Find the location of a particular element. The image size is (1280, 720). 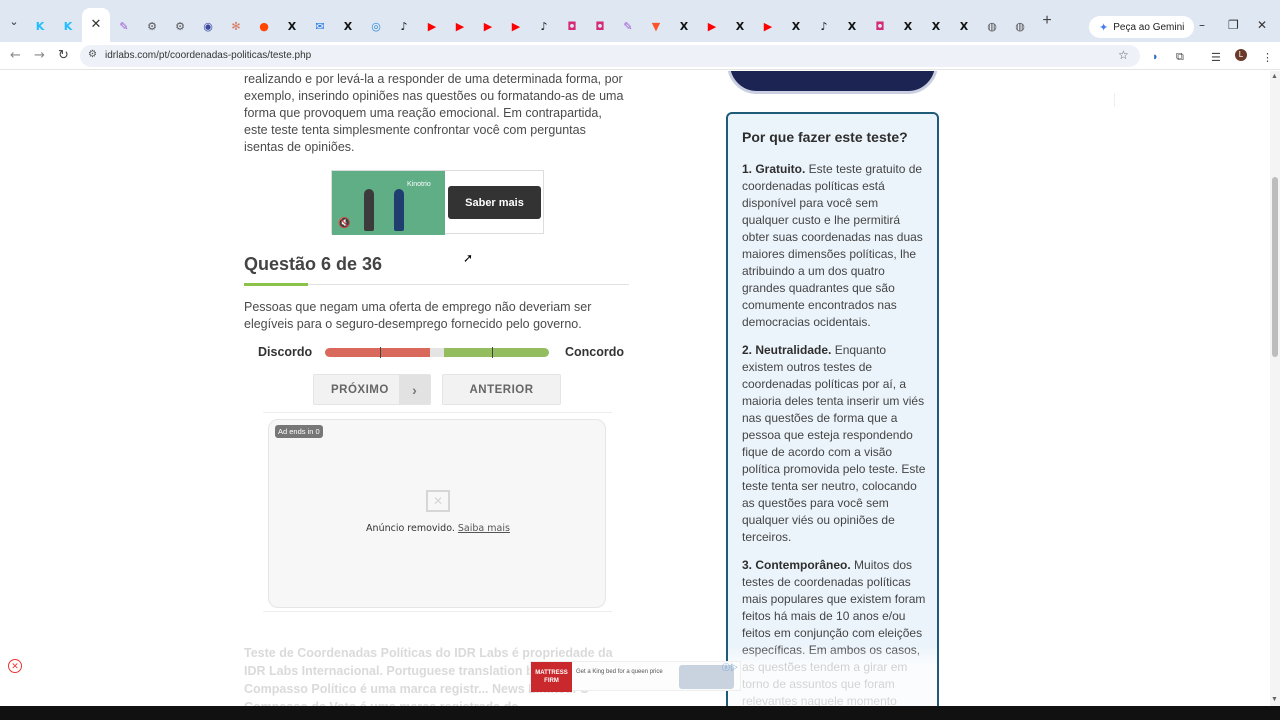

openai-icon: ⚙ is located at coordinates (180, 26).